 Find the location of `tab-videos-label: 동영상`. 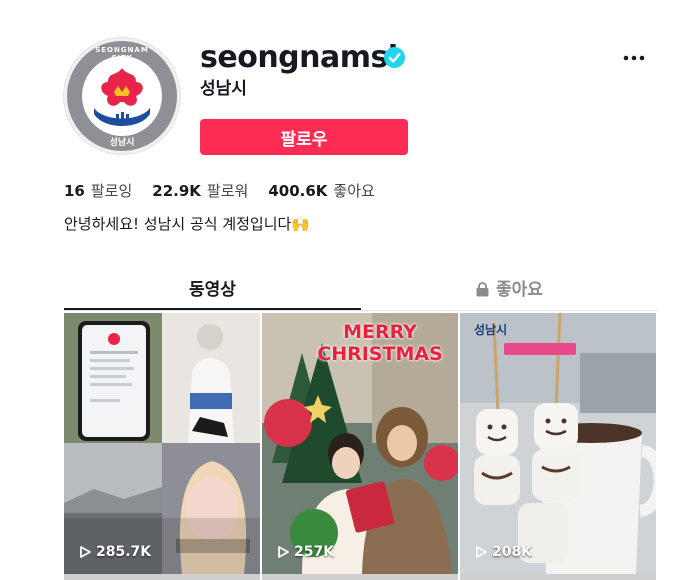

tab-videos-label: 동영상 is located at coordinates (212, 290).